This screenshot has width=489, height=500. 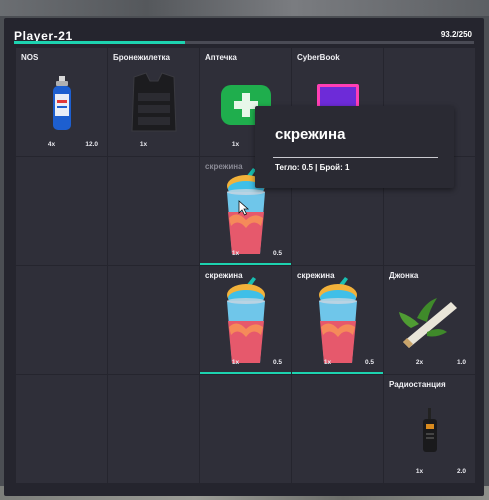 I want to click on slot-label: CyberBook, so click(x=318, y=57).